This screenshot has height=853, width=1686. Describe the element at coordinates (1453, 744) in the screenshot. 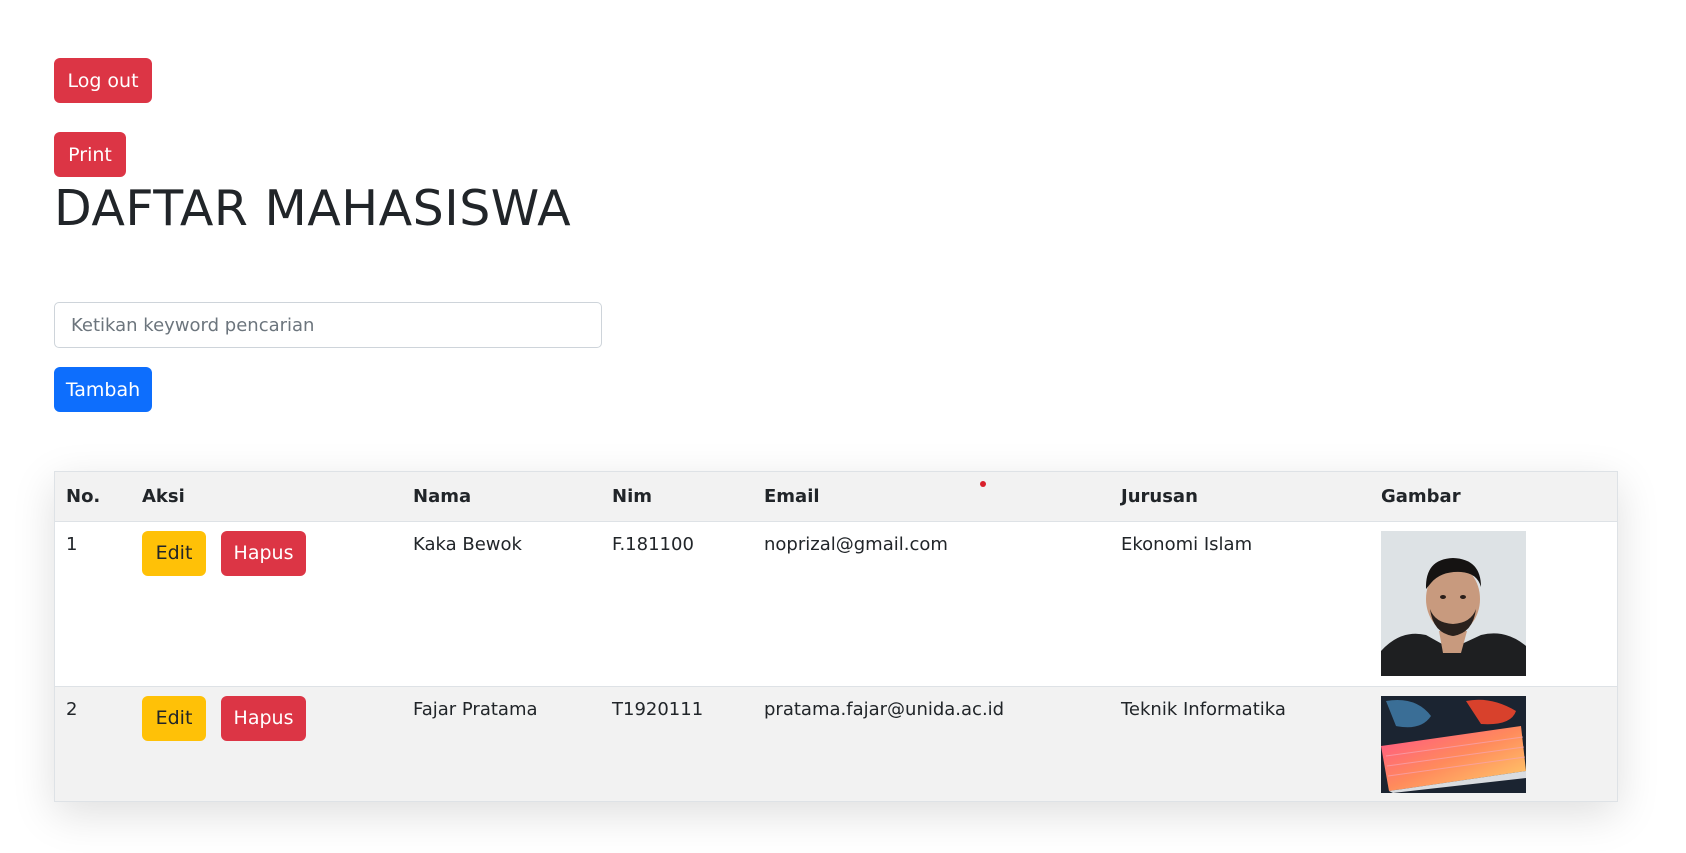

I see `keyboard-photo` at that location.